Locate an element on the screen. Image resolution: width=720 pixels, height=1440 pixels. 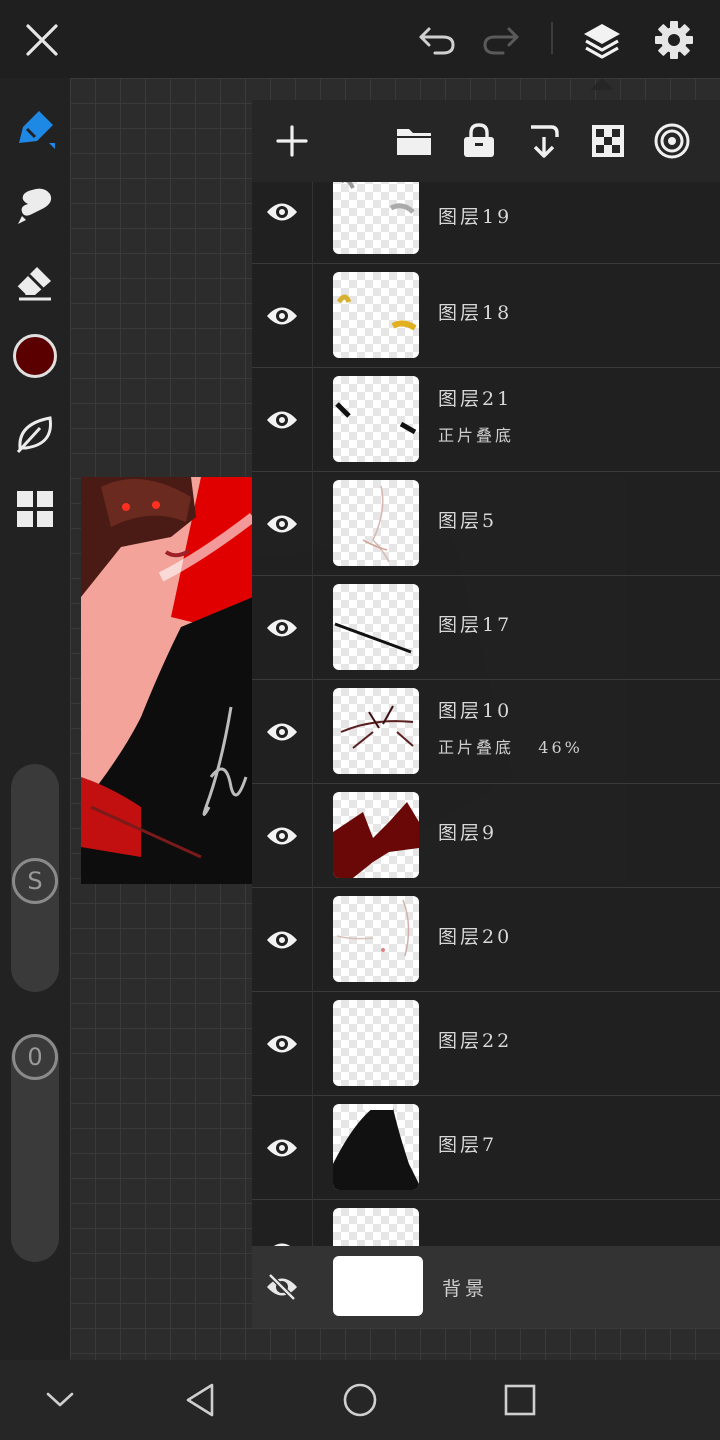
layer-row: 图层18 is located at coordinates (486, 316).